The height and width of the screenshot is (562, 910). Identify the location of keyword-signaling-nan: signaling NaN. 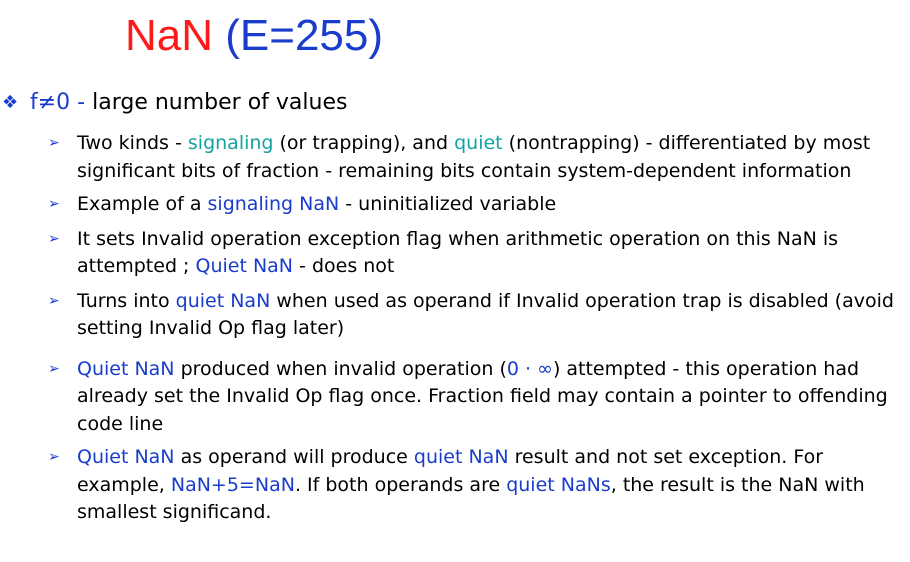
(273, 204).